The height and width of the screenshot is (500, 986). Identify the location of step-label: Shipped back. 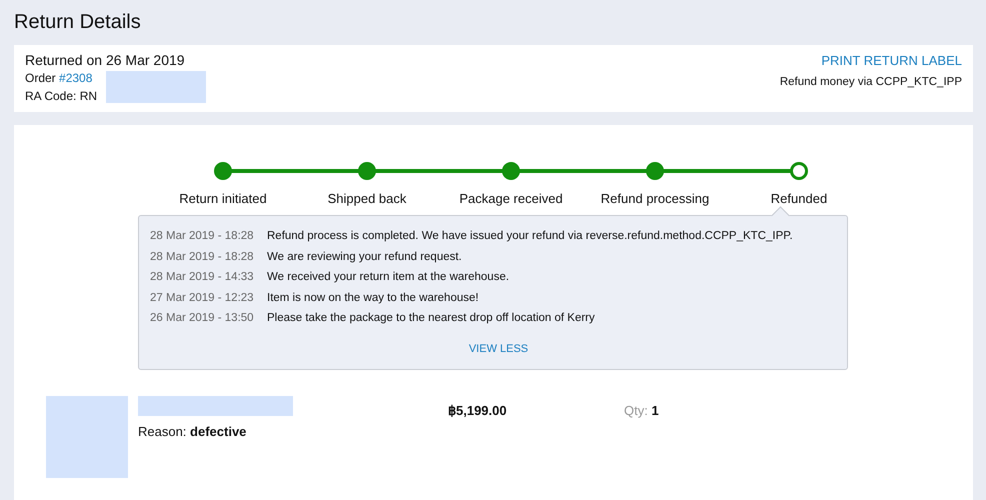
(367, 198).